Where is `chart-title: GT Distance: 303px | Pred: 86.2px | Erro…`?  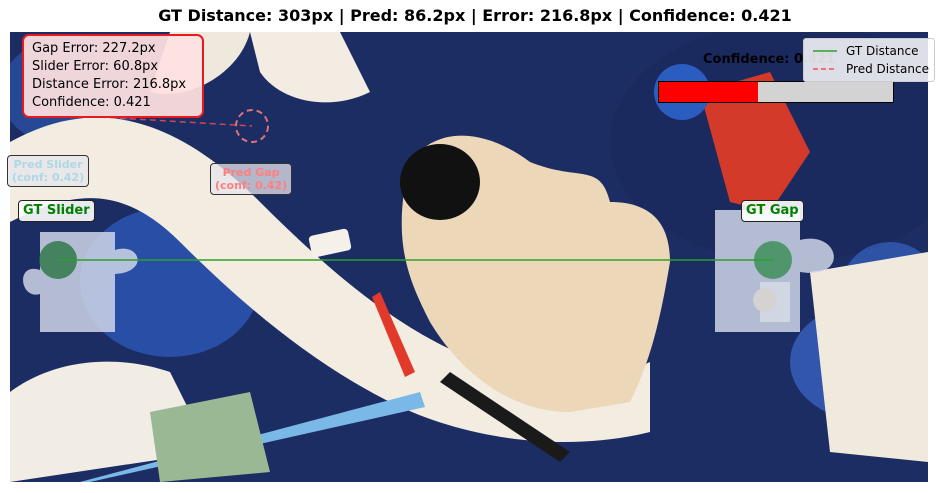 chart-title: GT Distance: 303px | Pred: 86.2px | Erro… is located at coordinates (475, 15).